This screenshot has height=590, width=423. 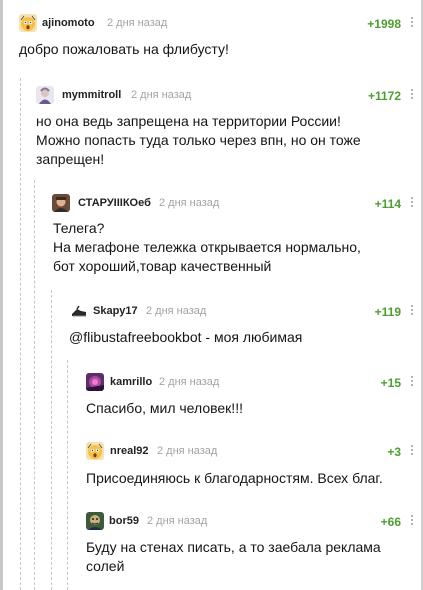 What do you see at coordinates (394, 452) in the screenshot?
I see `rating: +3` at bounding box center [394, 452].